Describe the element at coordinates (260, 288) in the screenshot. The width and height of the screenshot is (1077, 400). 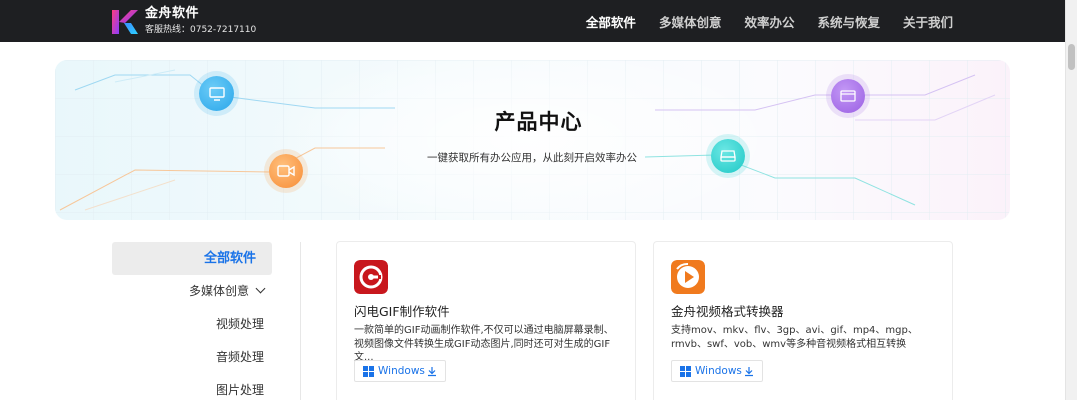
I see `chevron-down-icon` at that location.